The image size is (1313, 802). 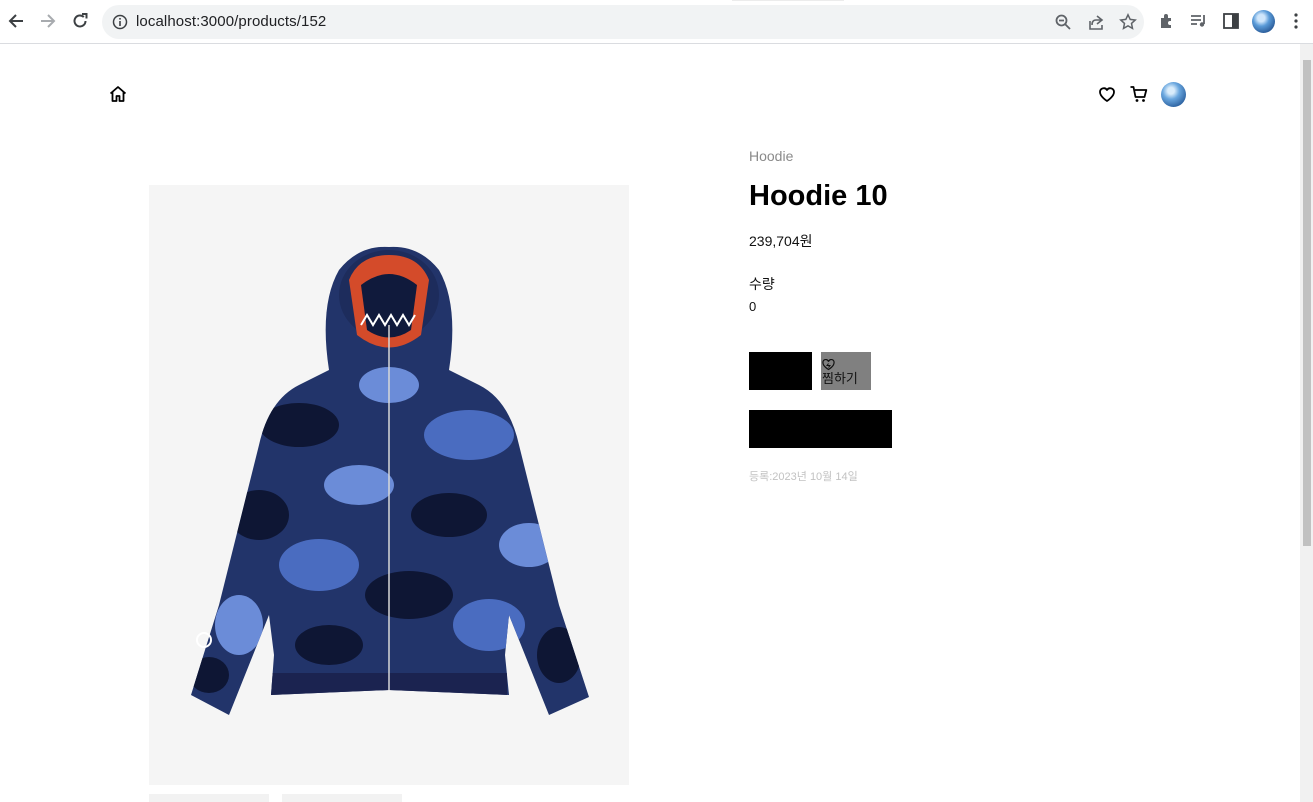 I want to click on tab-strip-edge, so click(x=788, y=0).